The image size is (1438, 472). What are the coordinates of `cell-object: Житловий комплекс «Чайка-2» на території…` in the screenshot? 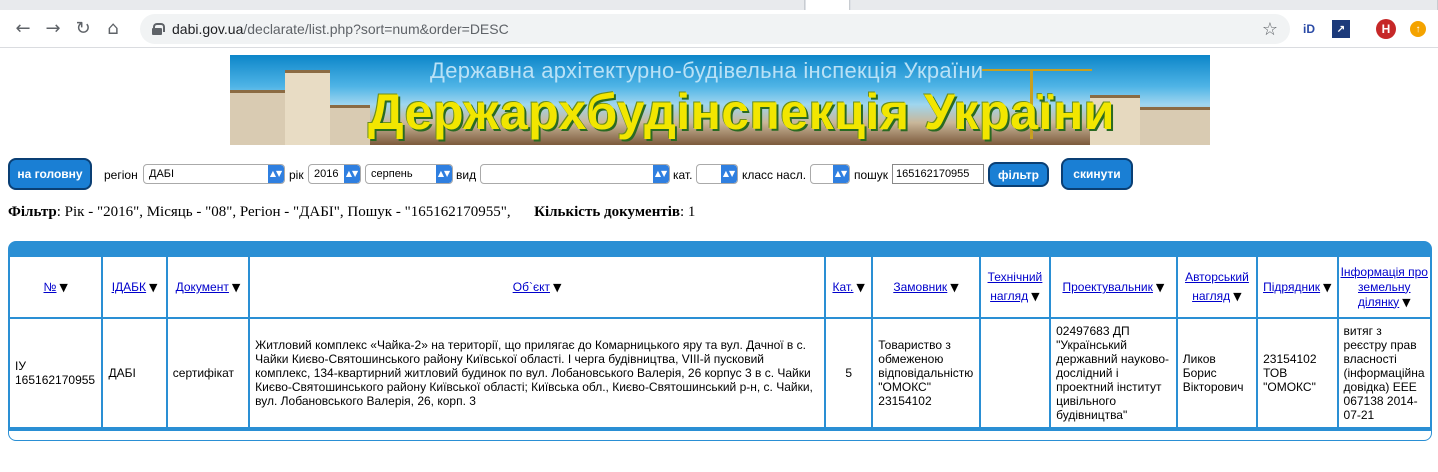 It's located at (537, 373).